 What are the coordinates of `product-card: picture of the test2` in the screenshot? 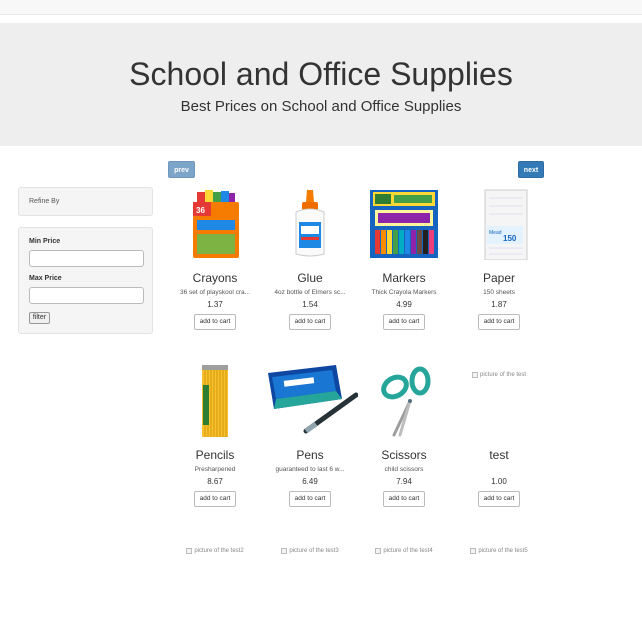 It's located at (215, 550).